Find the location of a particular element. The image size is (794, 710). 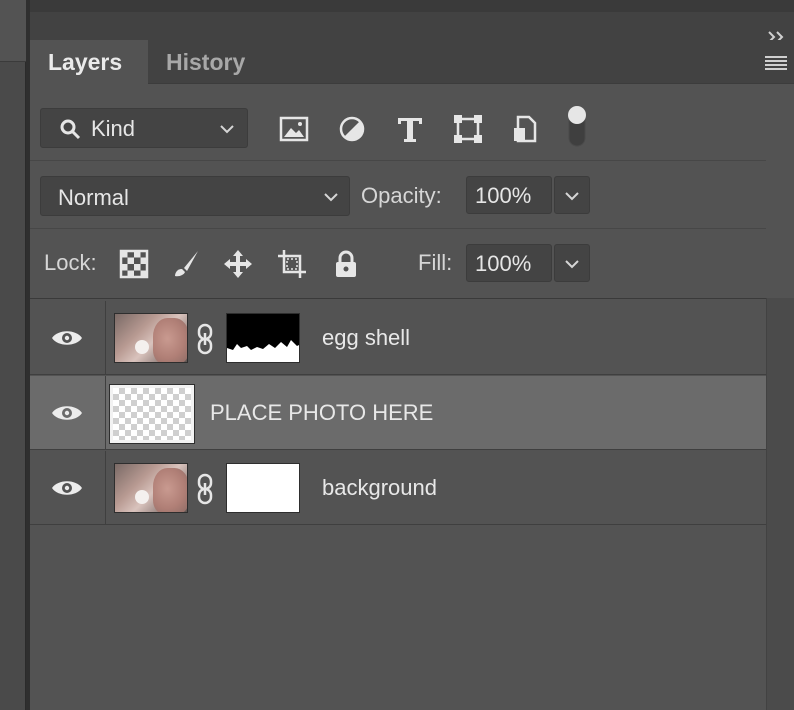

layer-name: PLACE PHOTO HERE is located at coordinates (322, 412).